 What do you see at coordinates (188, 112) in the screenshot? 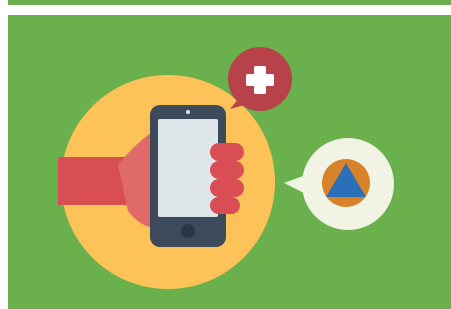
I see `phone-speaker` at bounding box center [188, 112].